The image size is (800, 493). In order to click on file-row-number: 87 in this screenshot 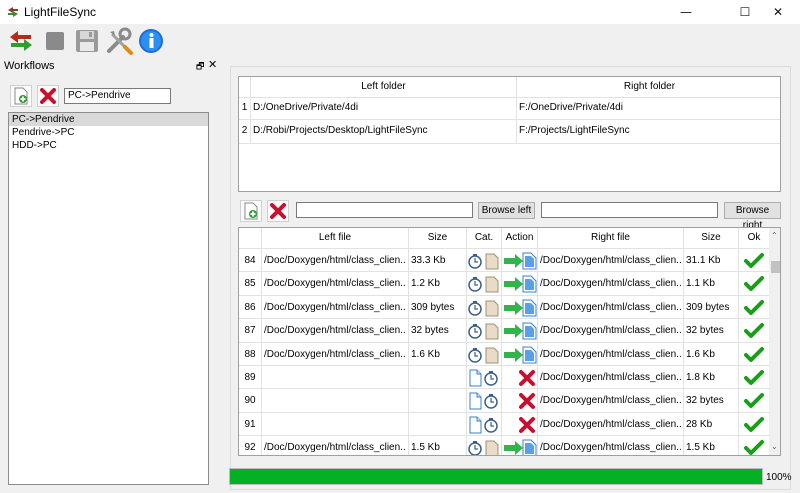, I will do `click(250, 331)`.